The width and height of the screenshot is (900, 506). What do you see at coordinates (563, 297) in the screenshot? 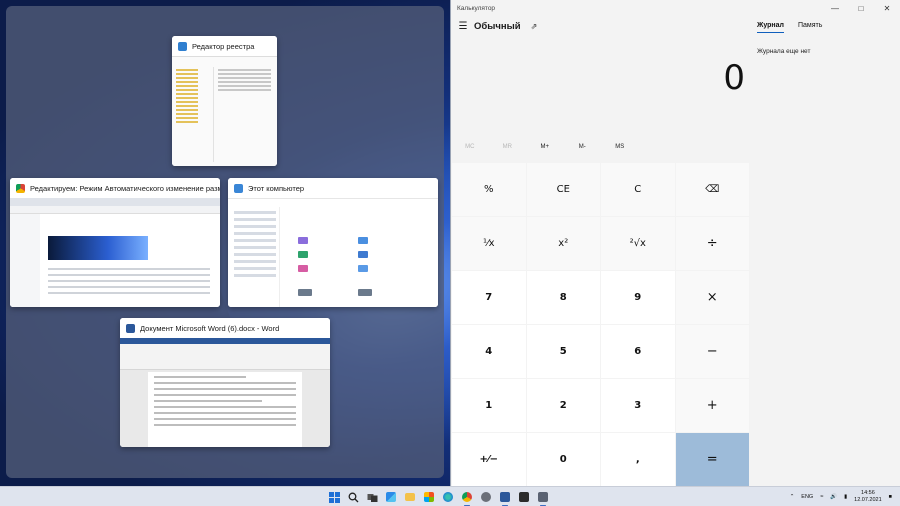
I see `digit-8-button: 8` at bounding box center [563, 297].